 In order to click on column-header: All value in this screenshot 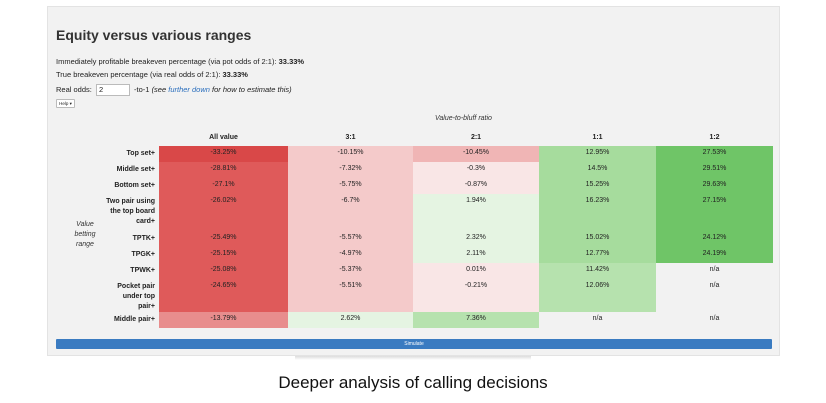, I will do `click(223, 137)`.